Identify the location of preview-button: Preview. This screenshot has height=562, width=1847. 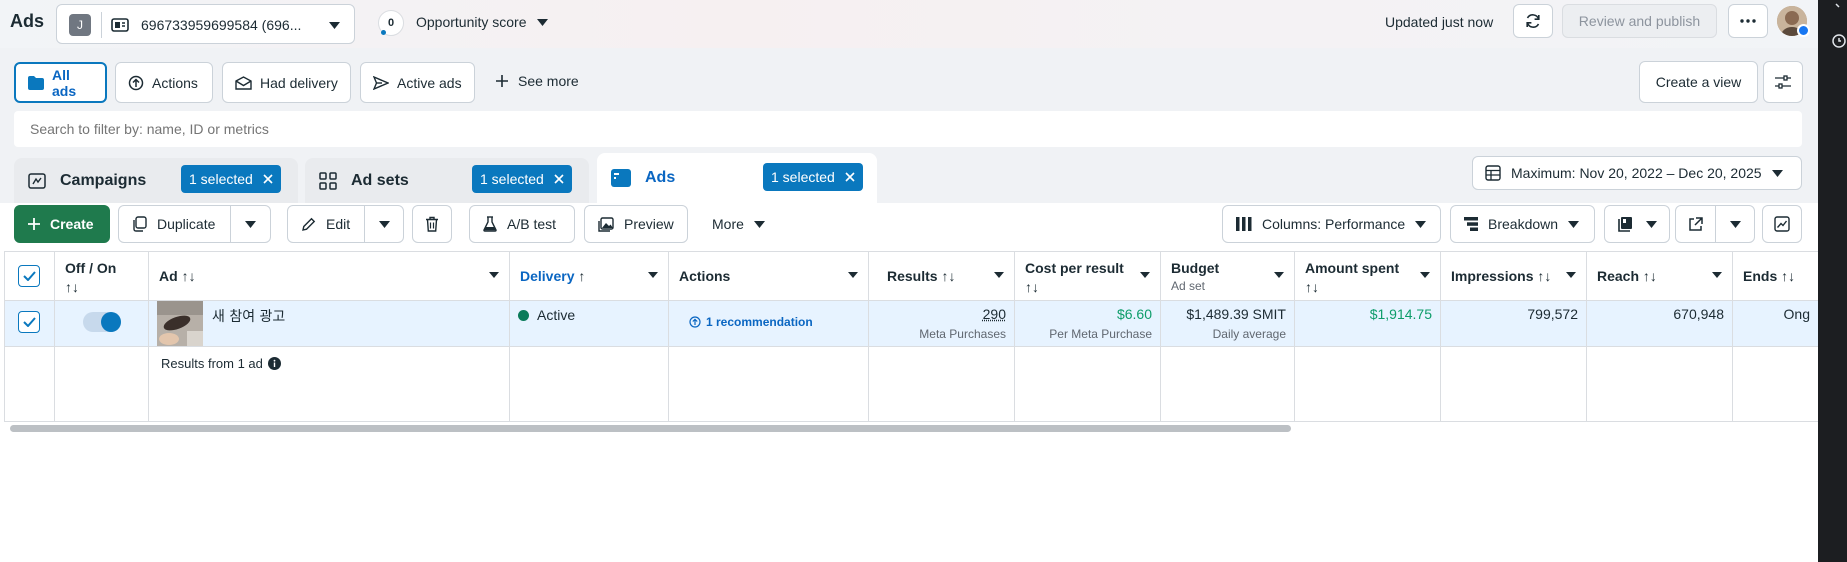
(636, 224).